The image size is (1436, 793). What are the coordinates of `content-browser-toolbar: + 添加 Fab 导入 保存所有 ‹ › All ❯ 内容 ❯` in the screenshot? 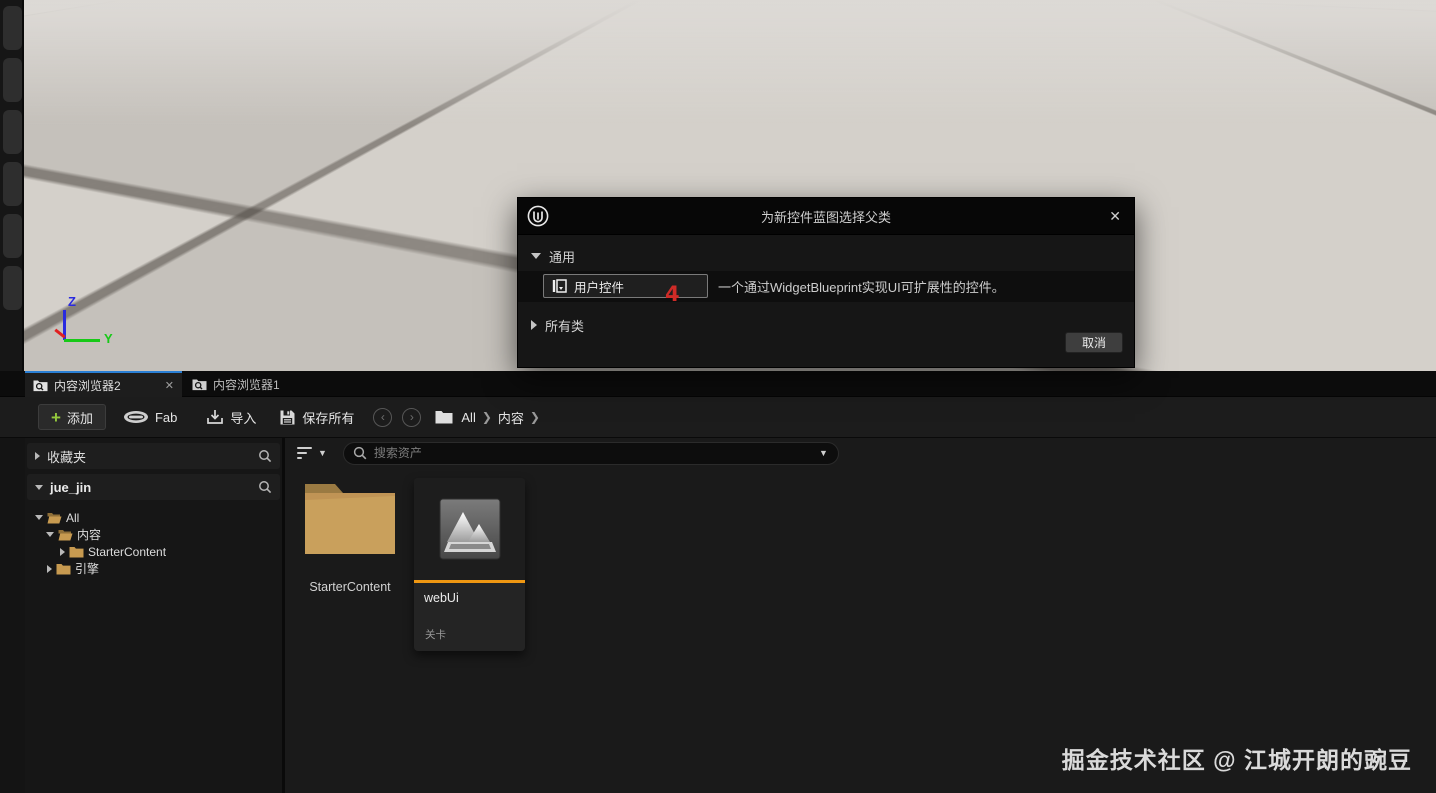 It's located at (718, 417).